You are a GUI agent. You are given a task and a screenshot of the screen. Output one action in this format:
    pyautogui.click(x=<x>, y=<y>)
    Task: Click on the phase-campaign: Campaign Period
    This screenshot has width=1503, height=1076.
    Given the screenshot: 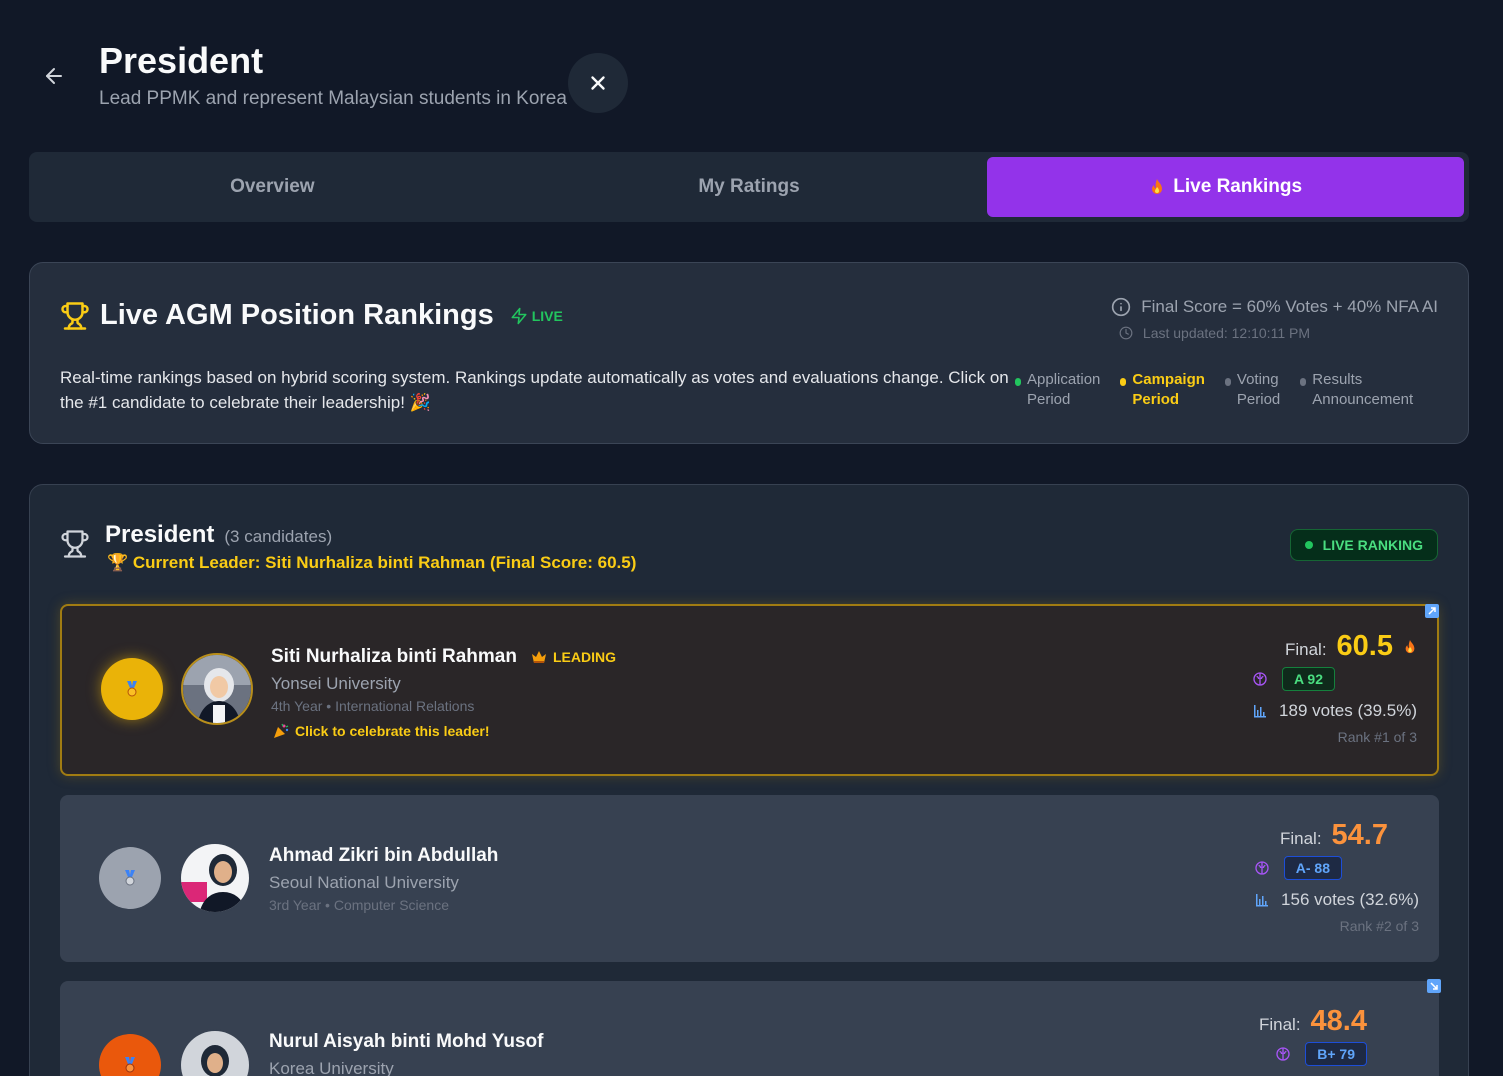 What is the action you would take?
    pyautogui.click(x=1162, y=390)
    